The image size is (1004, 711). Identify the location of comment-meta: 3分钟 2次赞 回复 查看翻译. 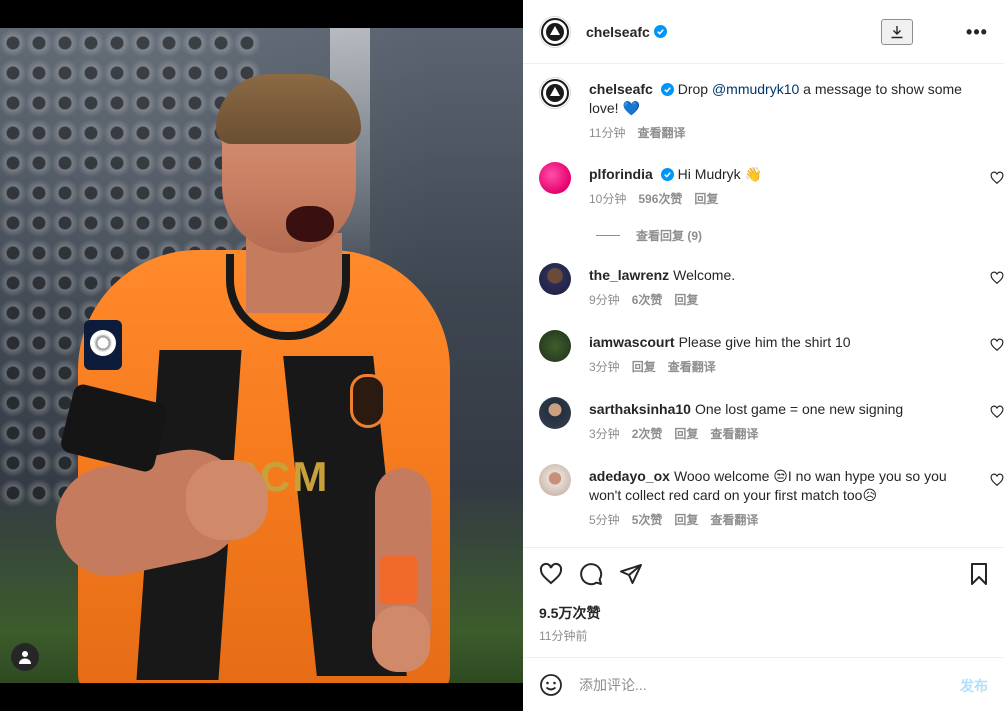
(679, 433).